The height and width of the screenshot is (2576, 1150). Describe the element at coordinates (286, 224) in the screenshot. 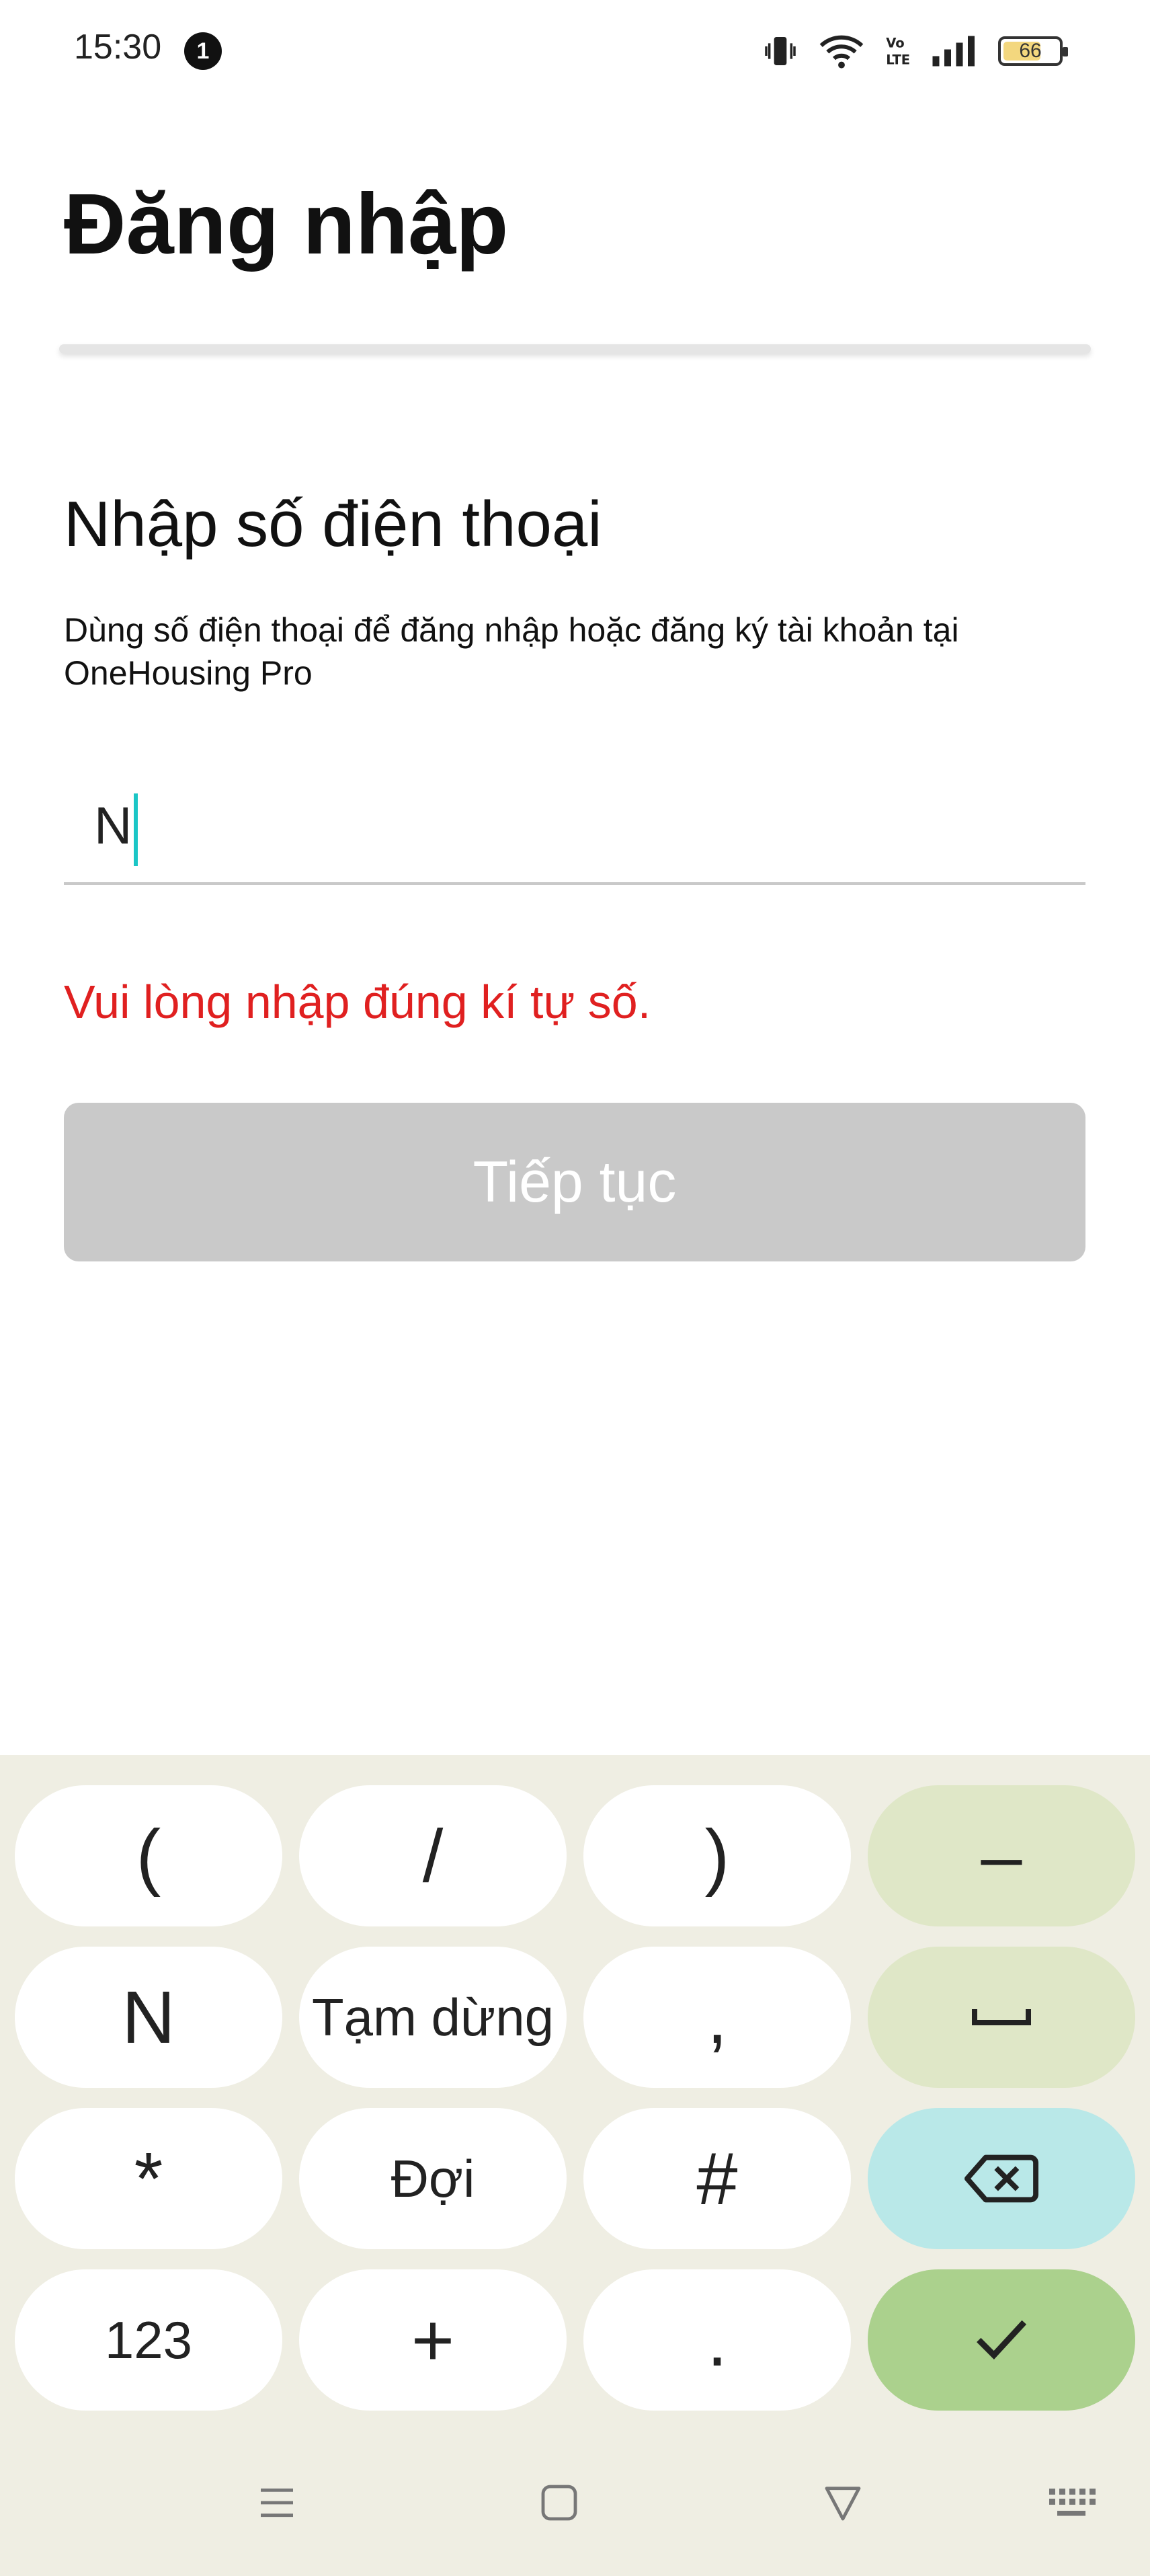

I see `page-title: Đăng nhập` at that location.